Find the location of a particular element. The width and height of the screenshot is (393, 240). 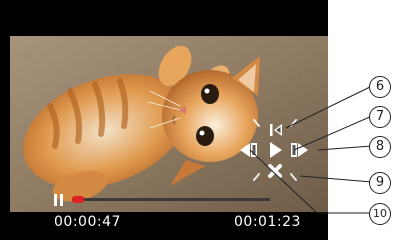

callout-10: 10 is located at coordinates (380, 214).